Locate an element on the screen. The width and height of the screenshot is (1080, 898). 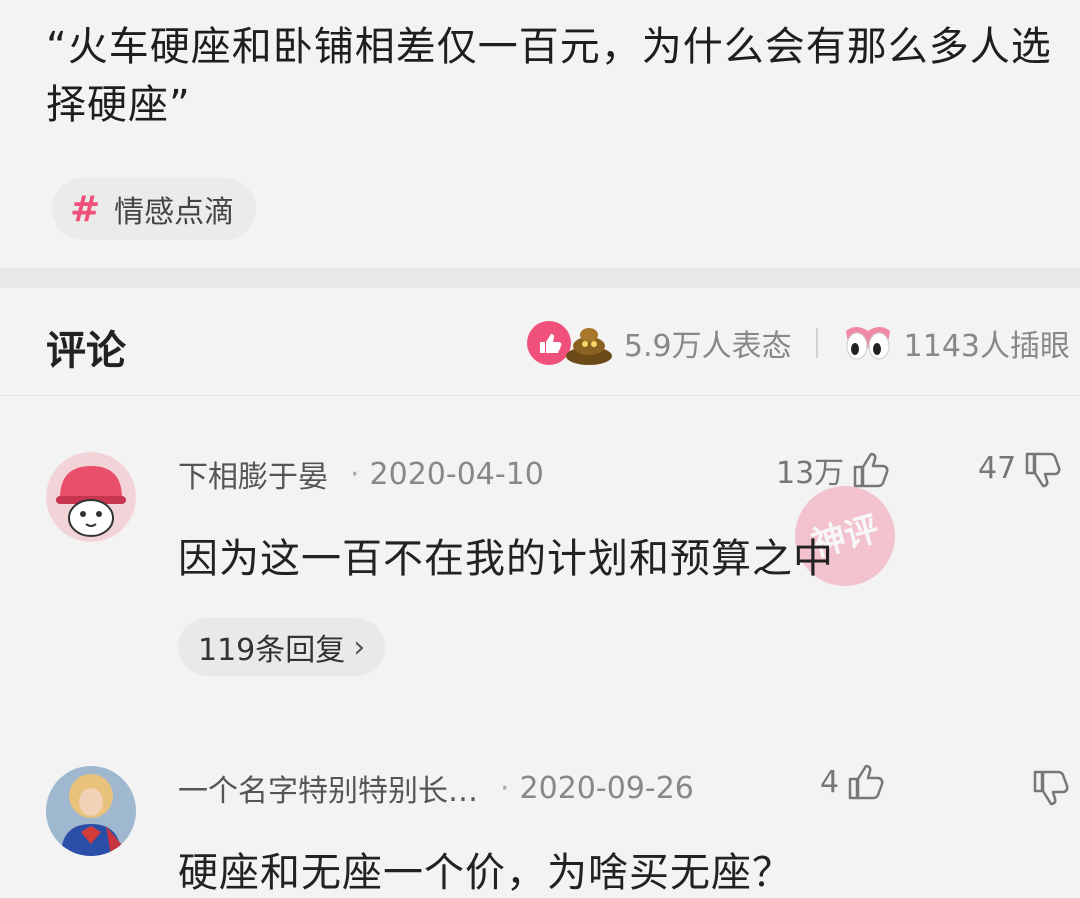
topic-label: 情感点滴 is located at coordinates (174, 212).